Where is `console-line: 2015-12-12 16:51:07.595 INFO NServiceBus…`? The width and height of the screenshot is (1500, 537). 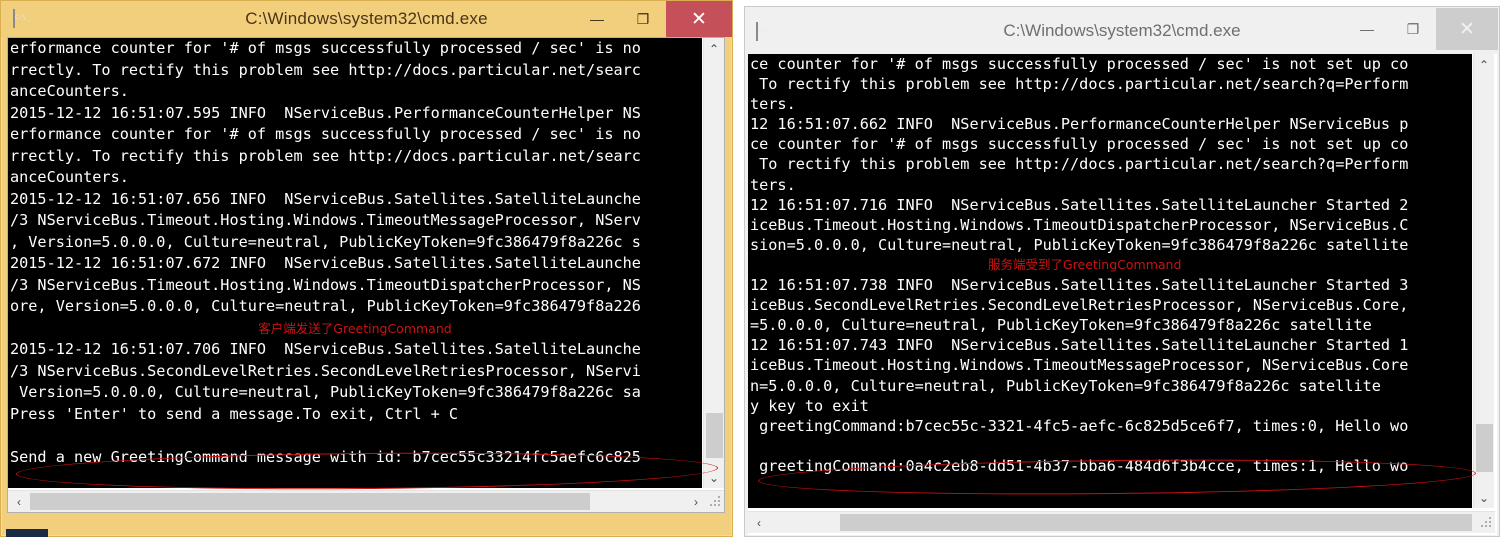 console-line: 2015-12-12 16:51:07.595 INFO NServiceBus… is located at coordinates (325, 112).